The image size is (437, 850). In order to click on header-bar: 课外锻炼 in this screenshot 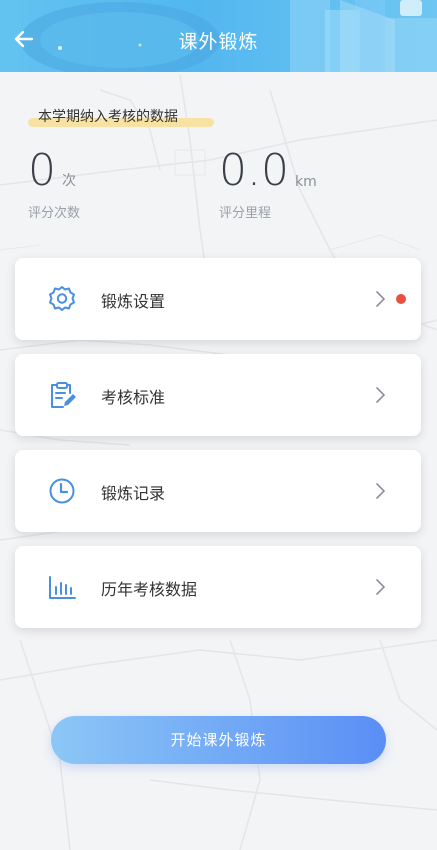, I will do `click(218, 36)`.